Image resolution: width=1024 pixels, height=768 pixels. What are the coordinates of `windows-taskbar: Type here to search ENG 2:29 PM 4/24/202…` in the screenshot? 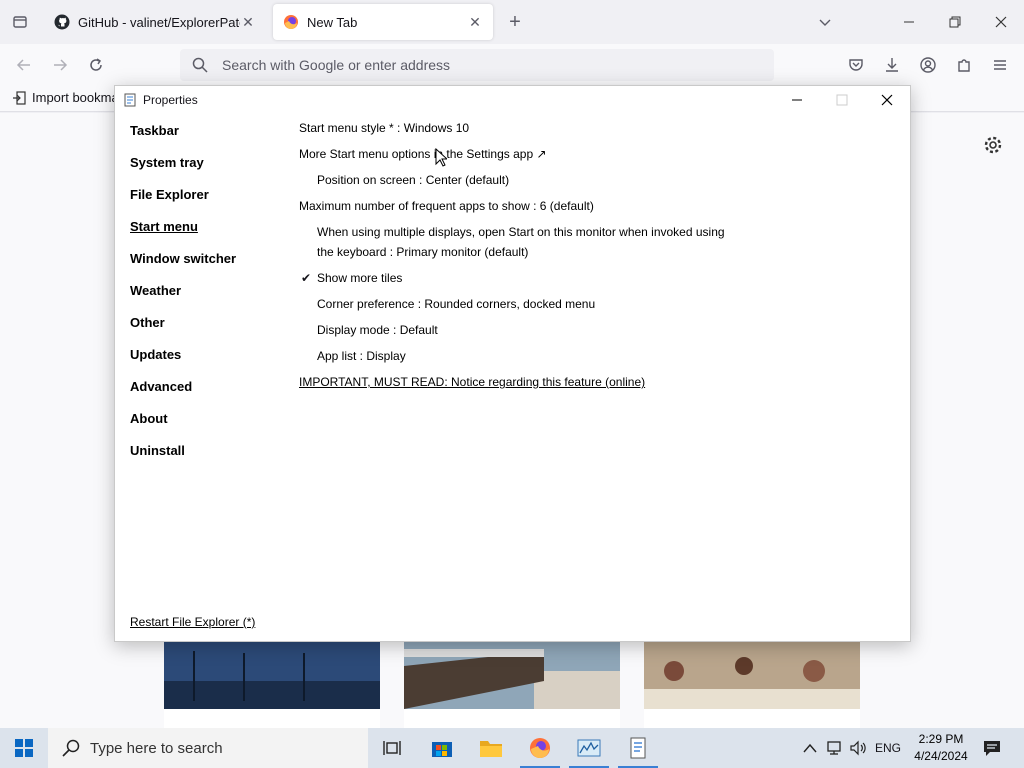 It's located at (512, 748).